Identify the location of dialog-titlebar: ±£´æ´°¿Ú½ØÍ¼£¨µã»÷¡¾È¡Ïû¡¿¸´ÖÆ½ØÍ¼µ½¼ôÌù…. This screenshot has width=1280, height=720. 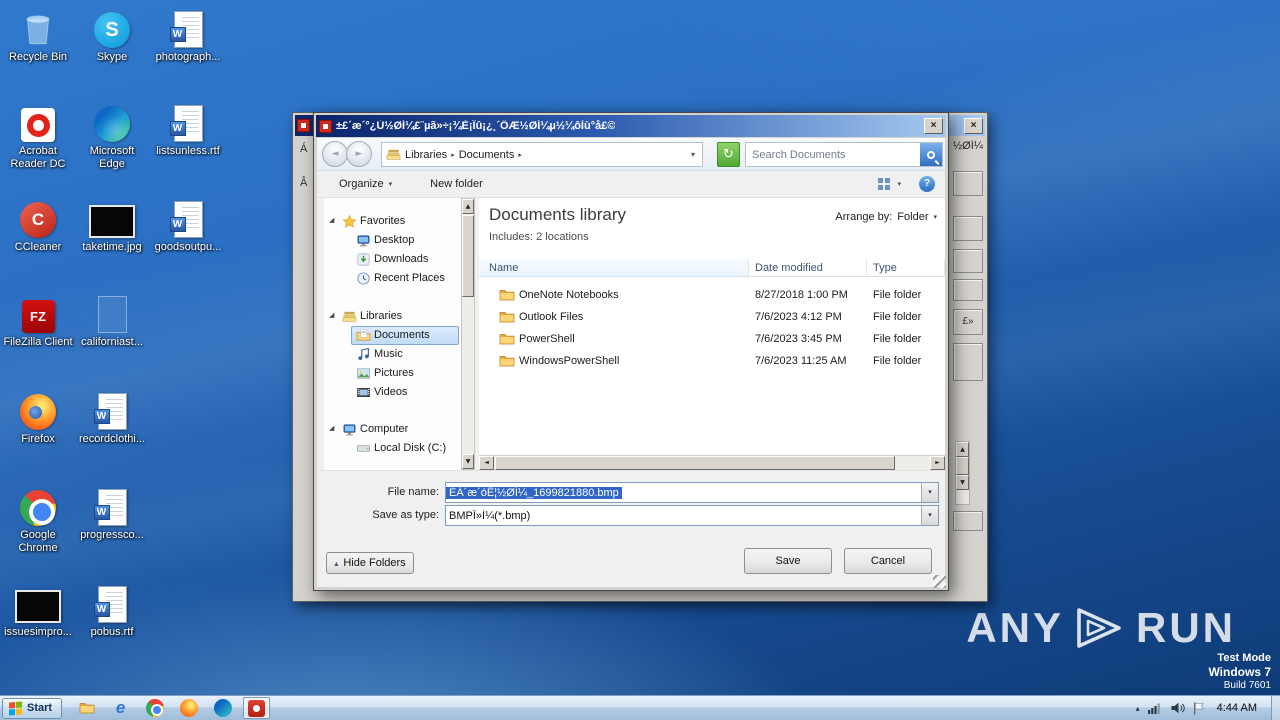
(631, 126).